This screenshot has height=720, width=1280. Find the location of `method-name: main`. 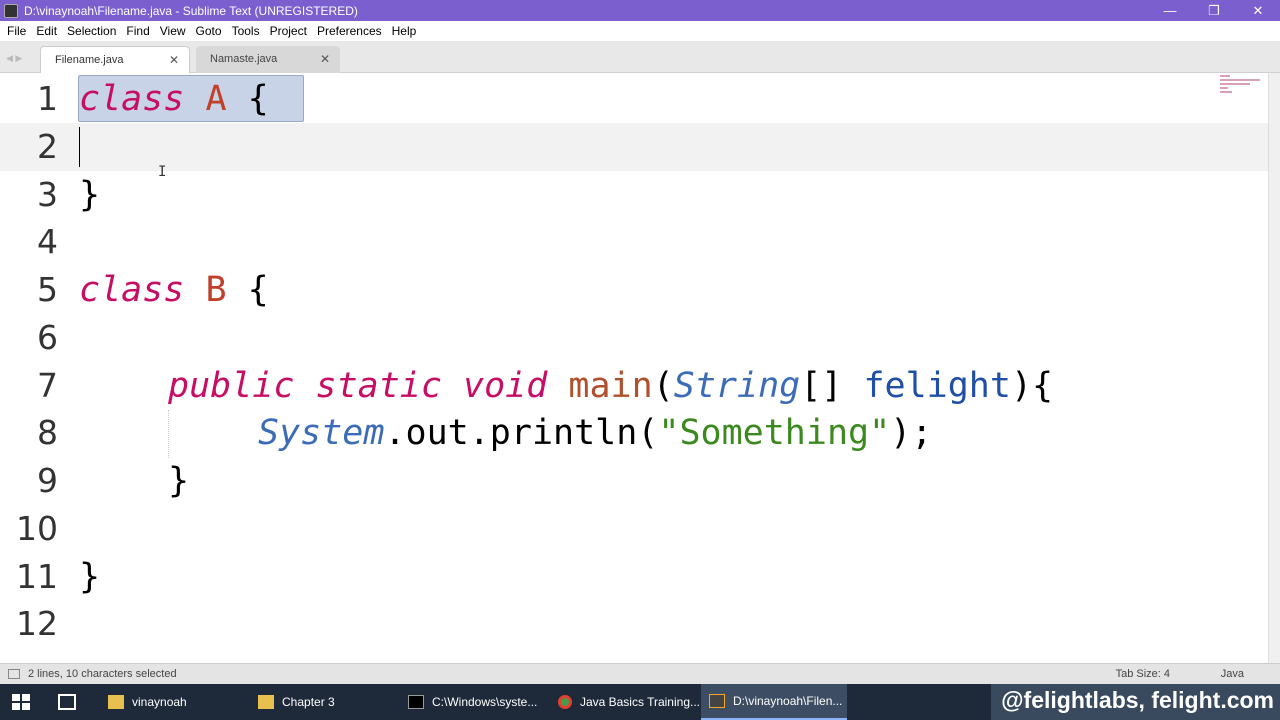

method-name: main is located at coordinates (610, 386).